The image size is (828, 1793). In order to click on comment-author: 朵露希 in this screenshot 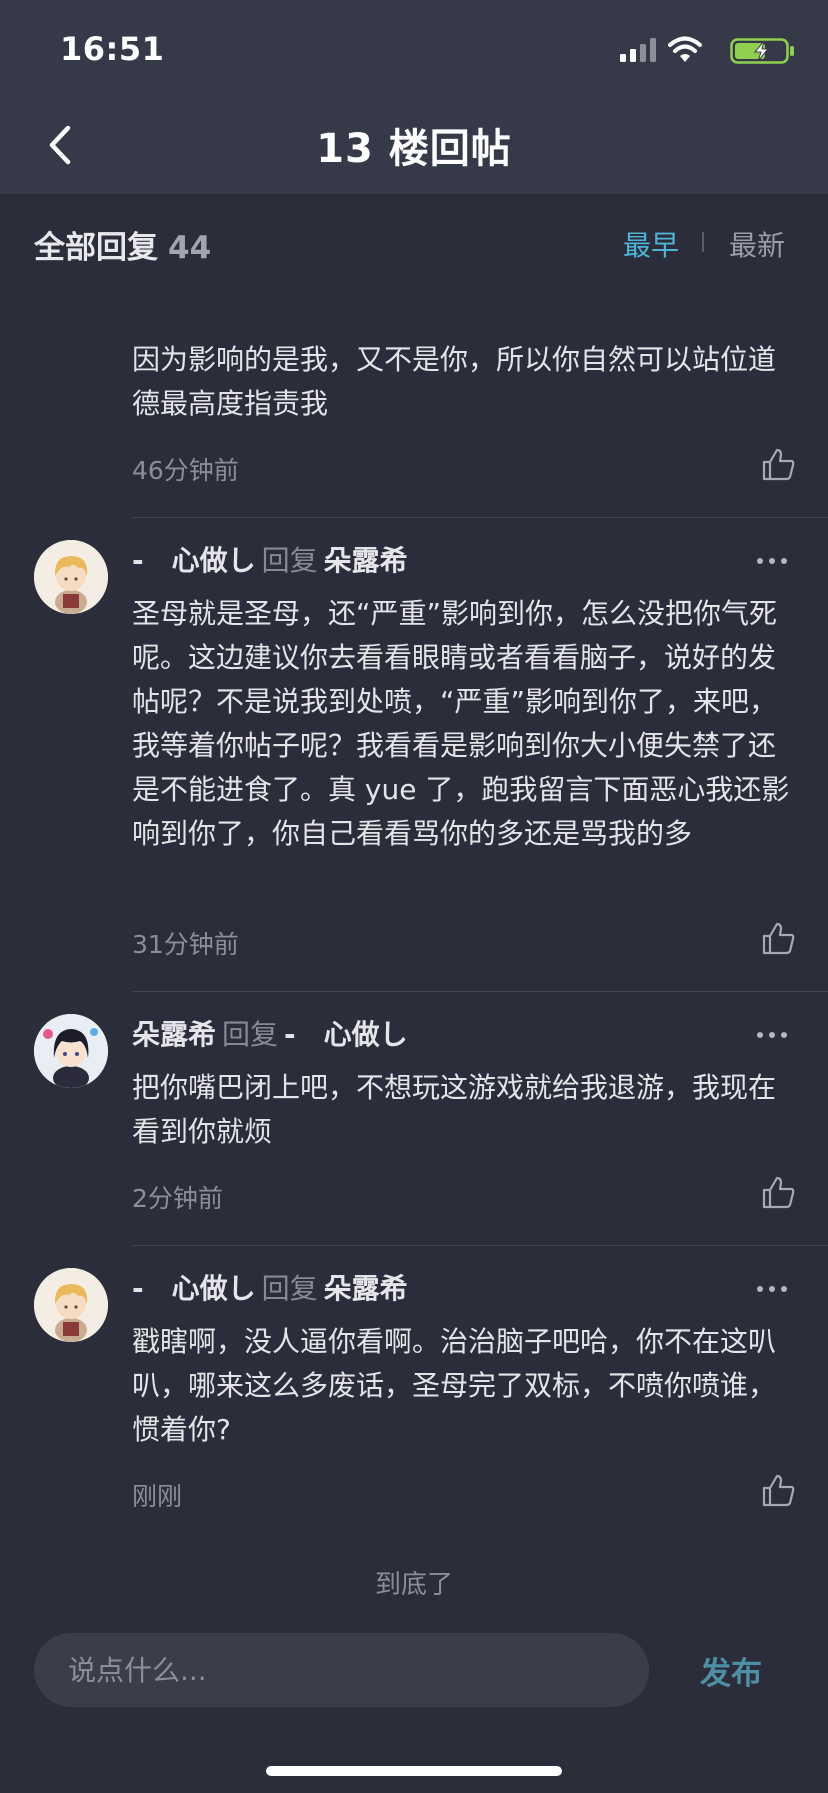, I will do `click(174, 1034)`.